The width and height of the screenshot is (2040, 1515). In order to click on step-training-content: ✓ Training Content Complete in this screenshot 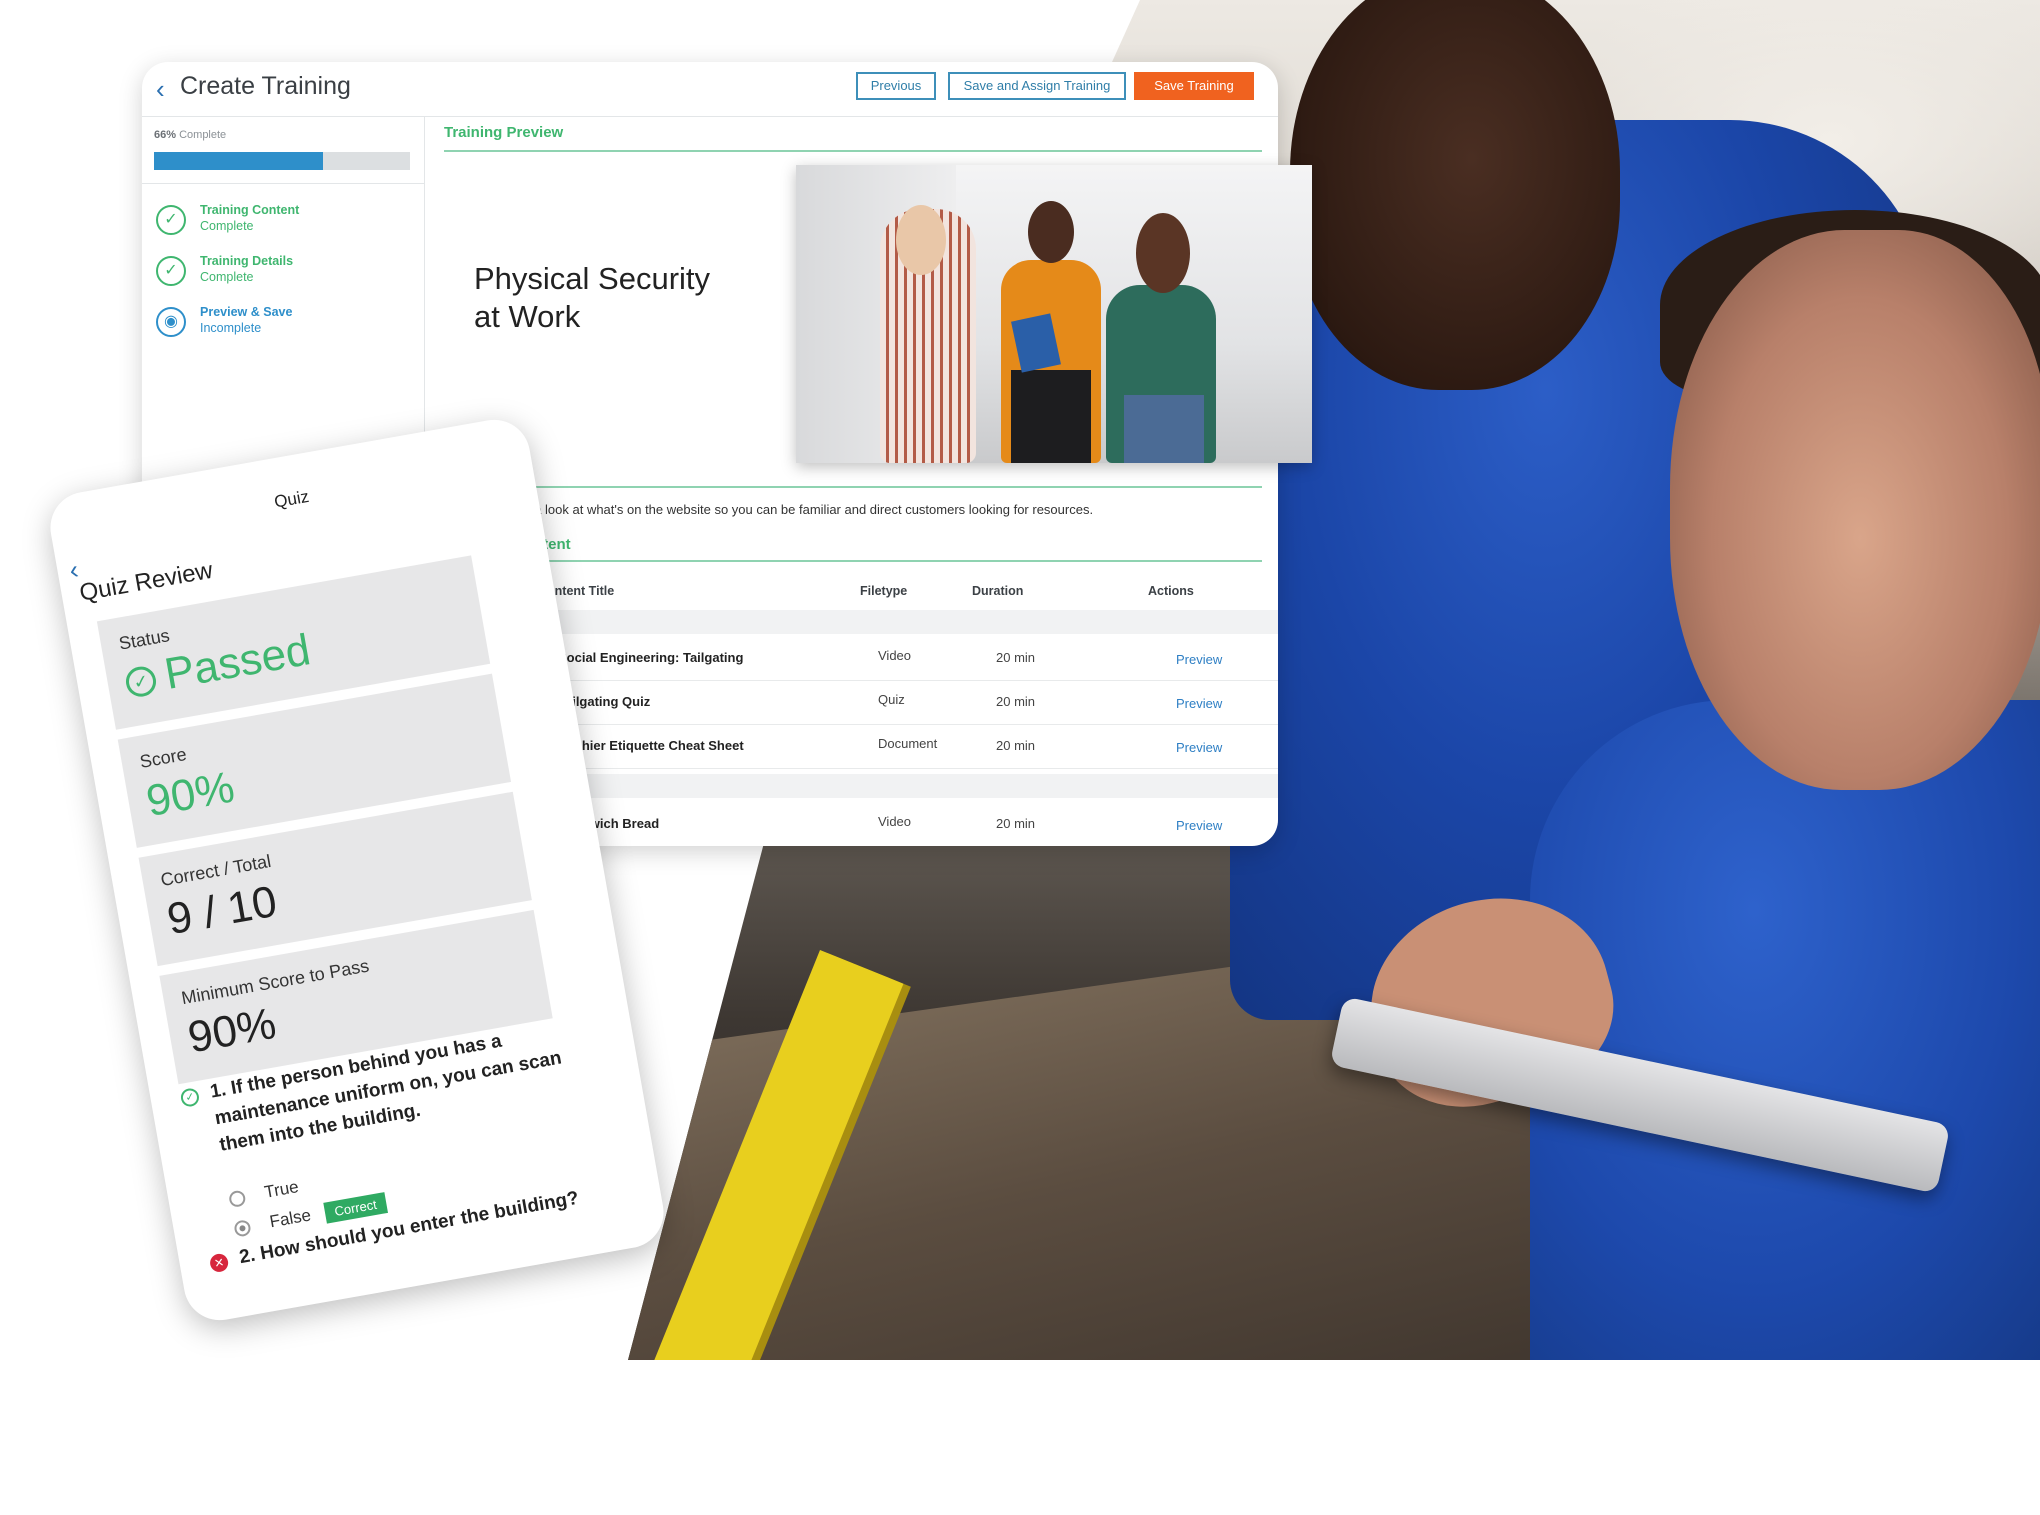, I will do `click(286, 225)`.